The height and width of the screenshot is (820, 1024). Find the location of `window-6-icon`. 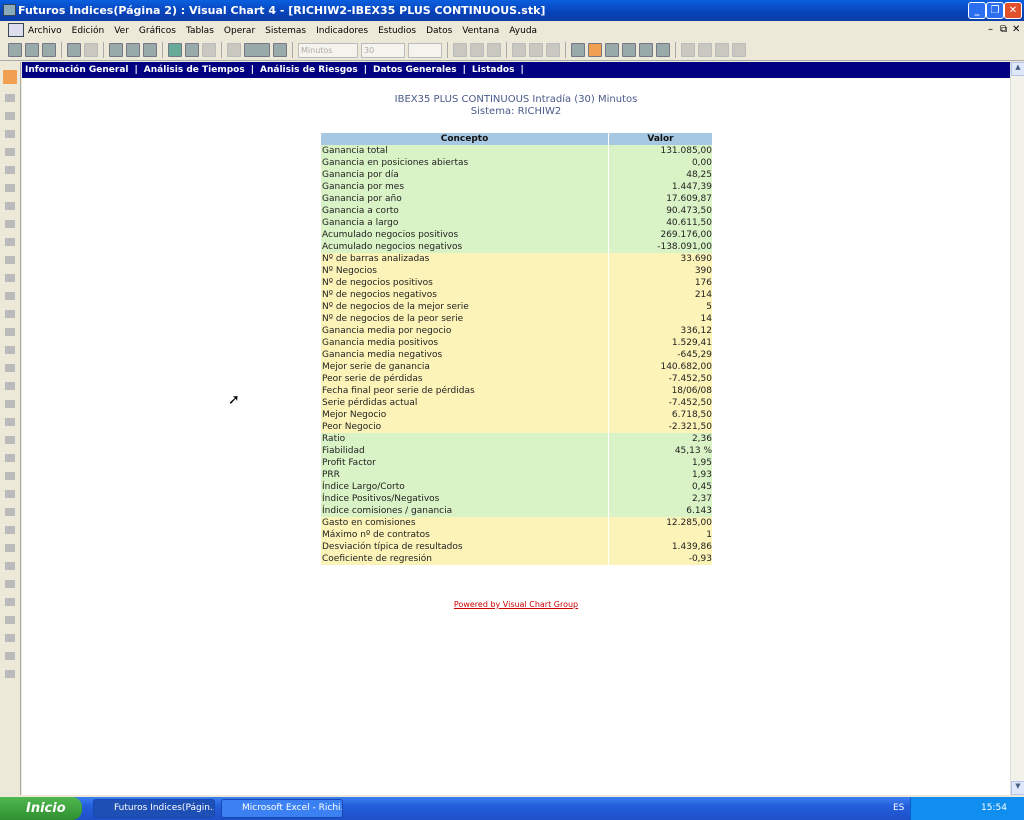

window-6-icon is located at coordinates (663, 50).